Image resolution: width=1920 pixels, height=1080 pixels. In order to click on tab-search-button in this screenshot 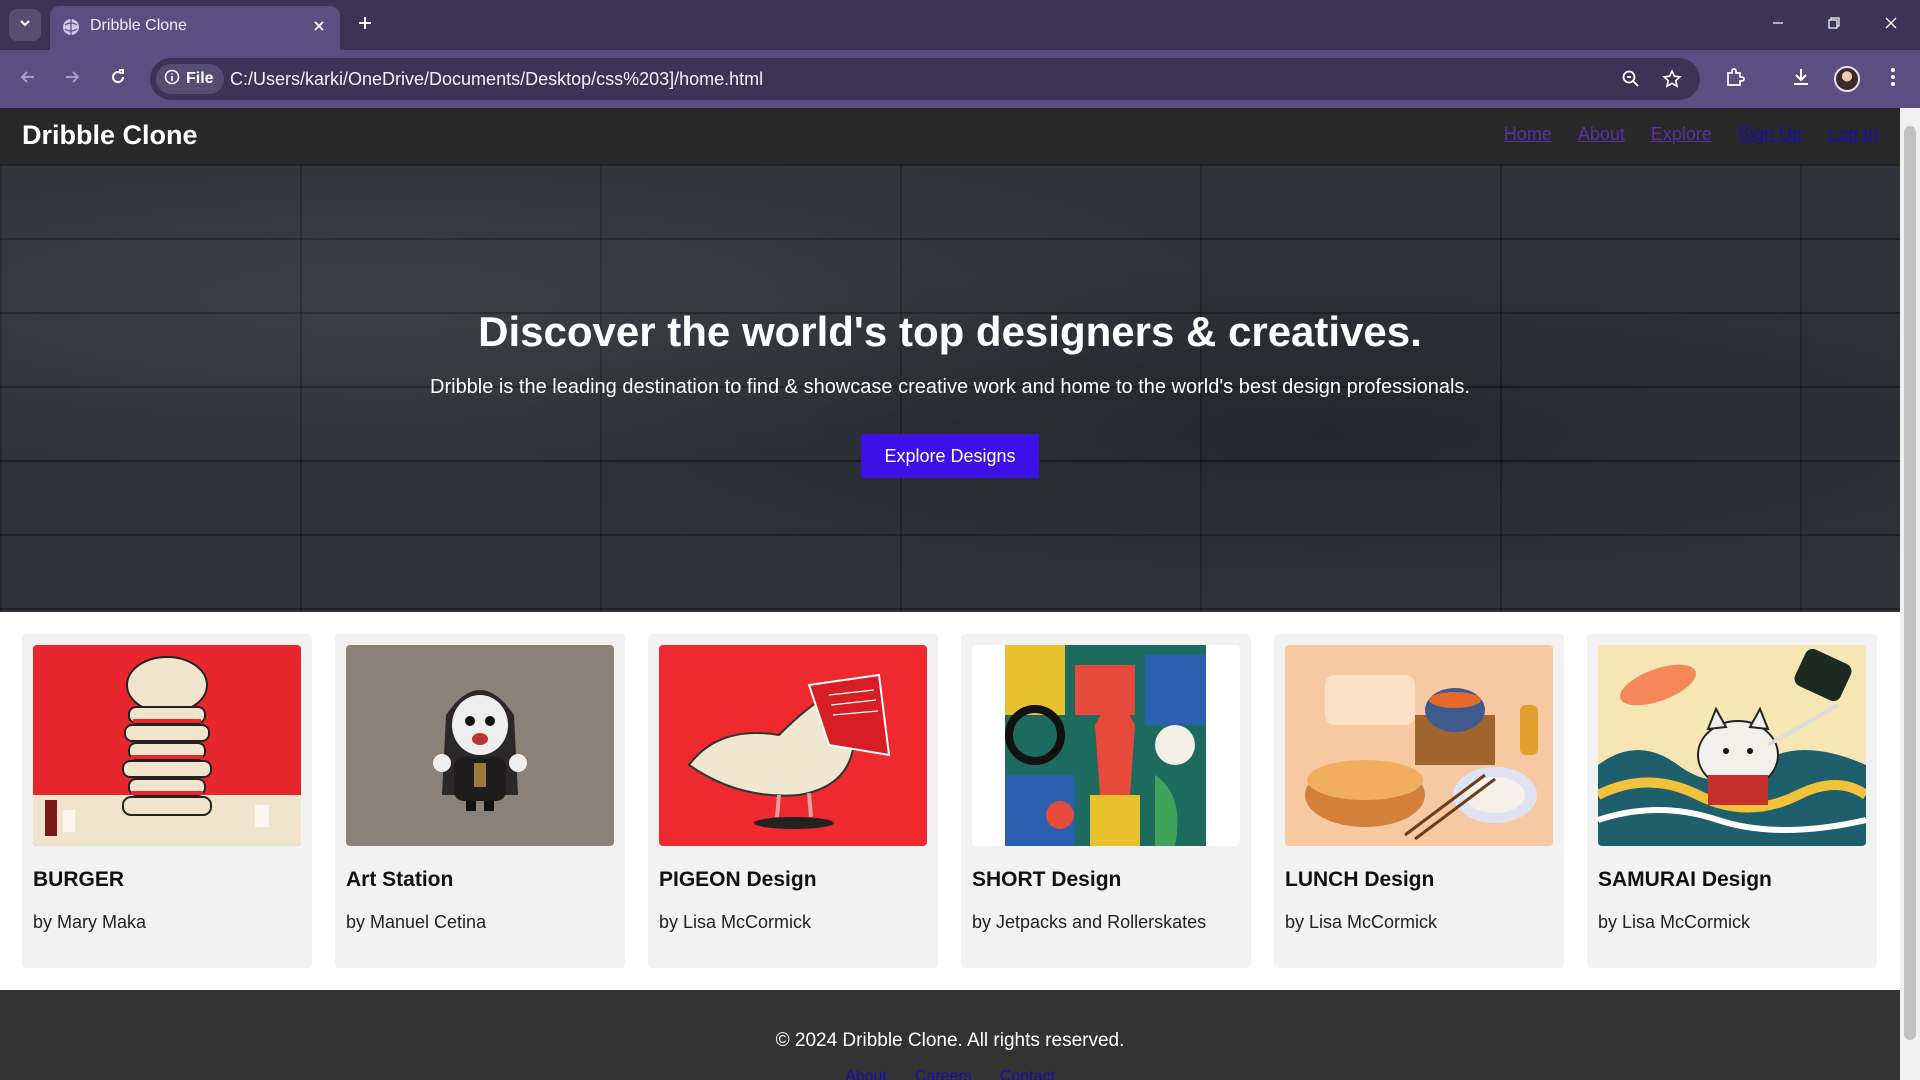, I will do `click(25, 25)`.